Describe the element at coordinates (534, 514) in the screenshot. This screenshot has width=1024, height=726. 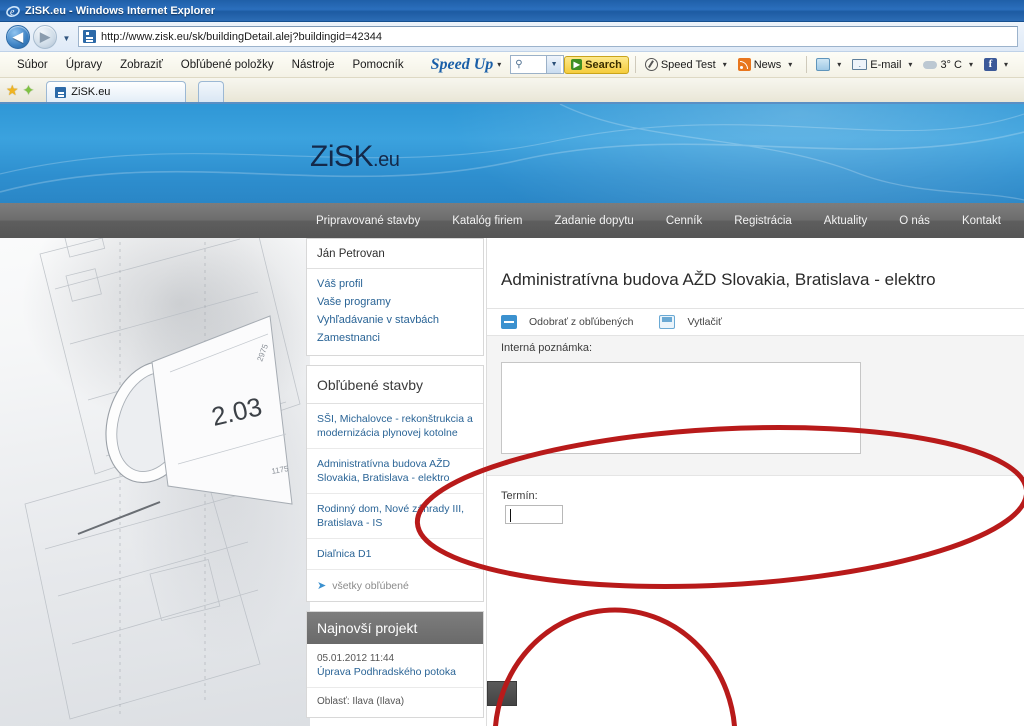
I see `termin-input` at that location.